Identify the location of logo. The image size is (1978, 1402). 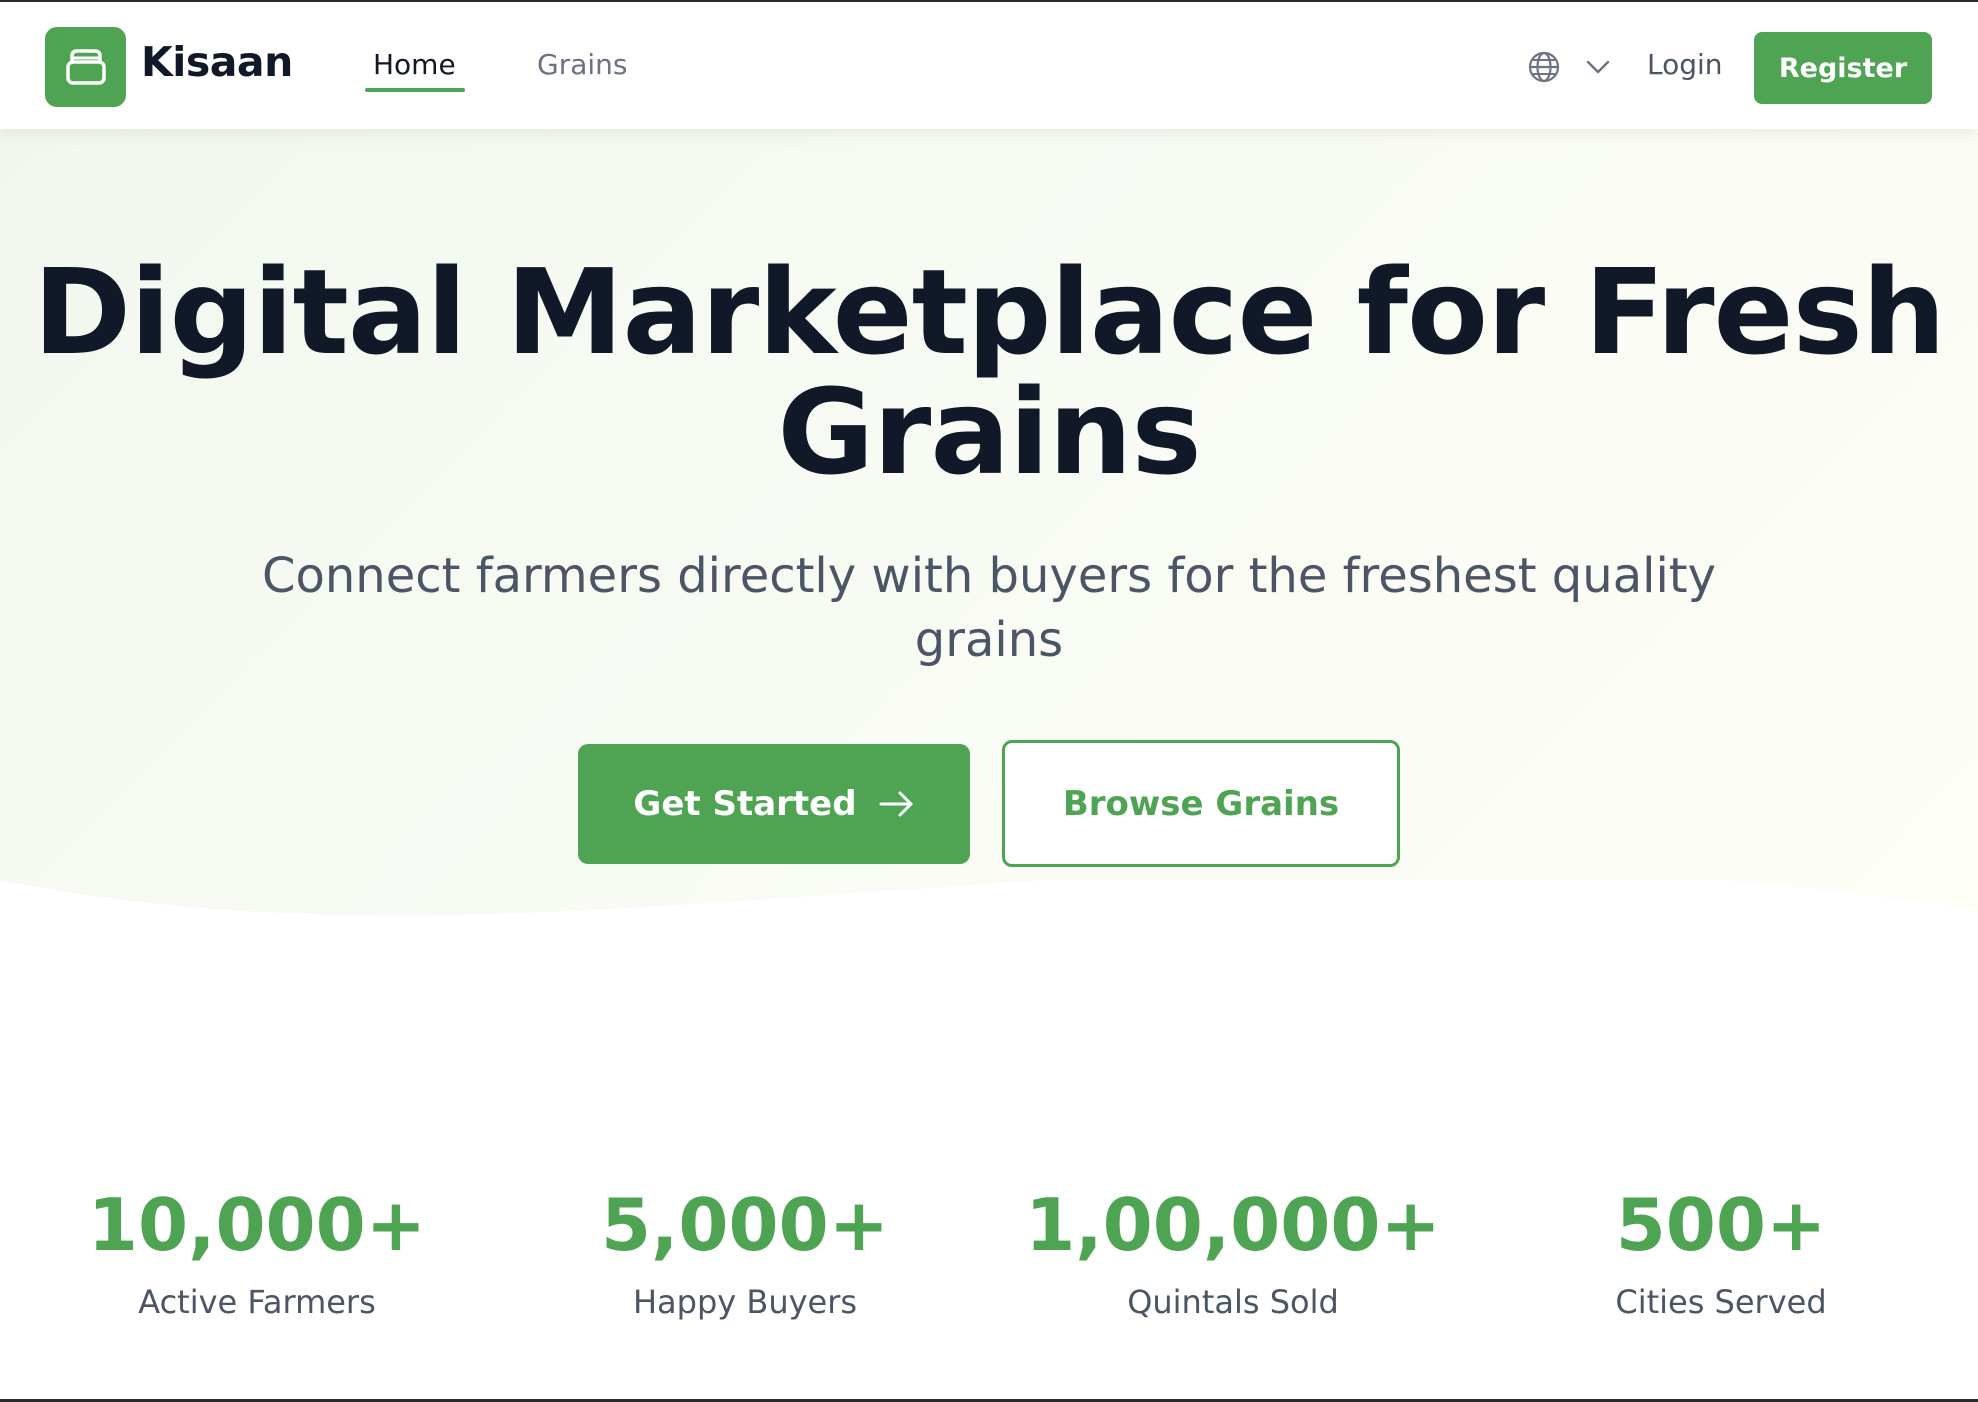
(85, 67).